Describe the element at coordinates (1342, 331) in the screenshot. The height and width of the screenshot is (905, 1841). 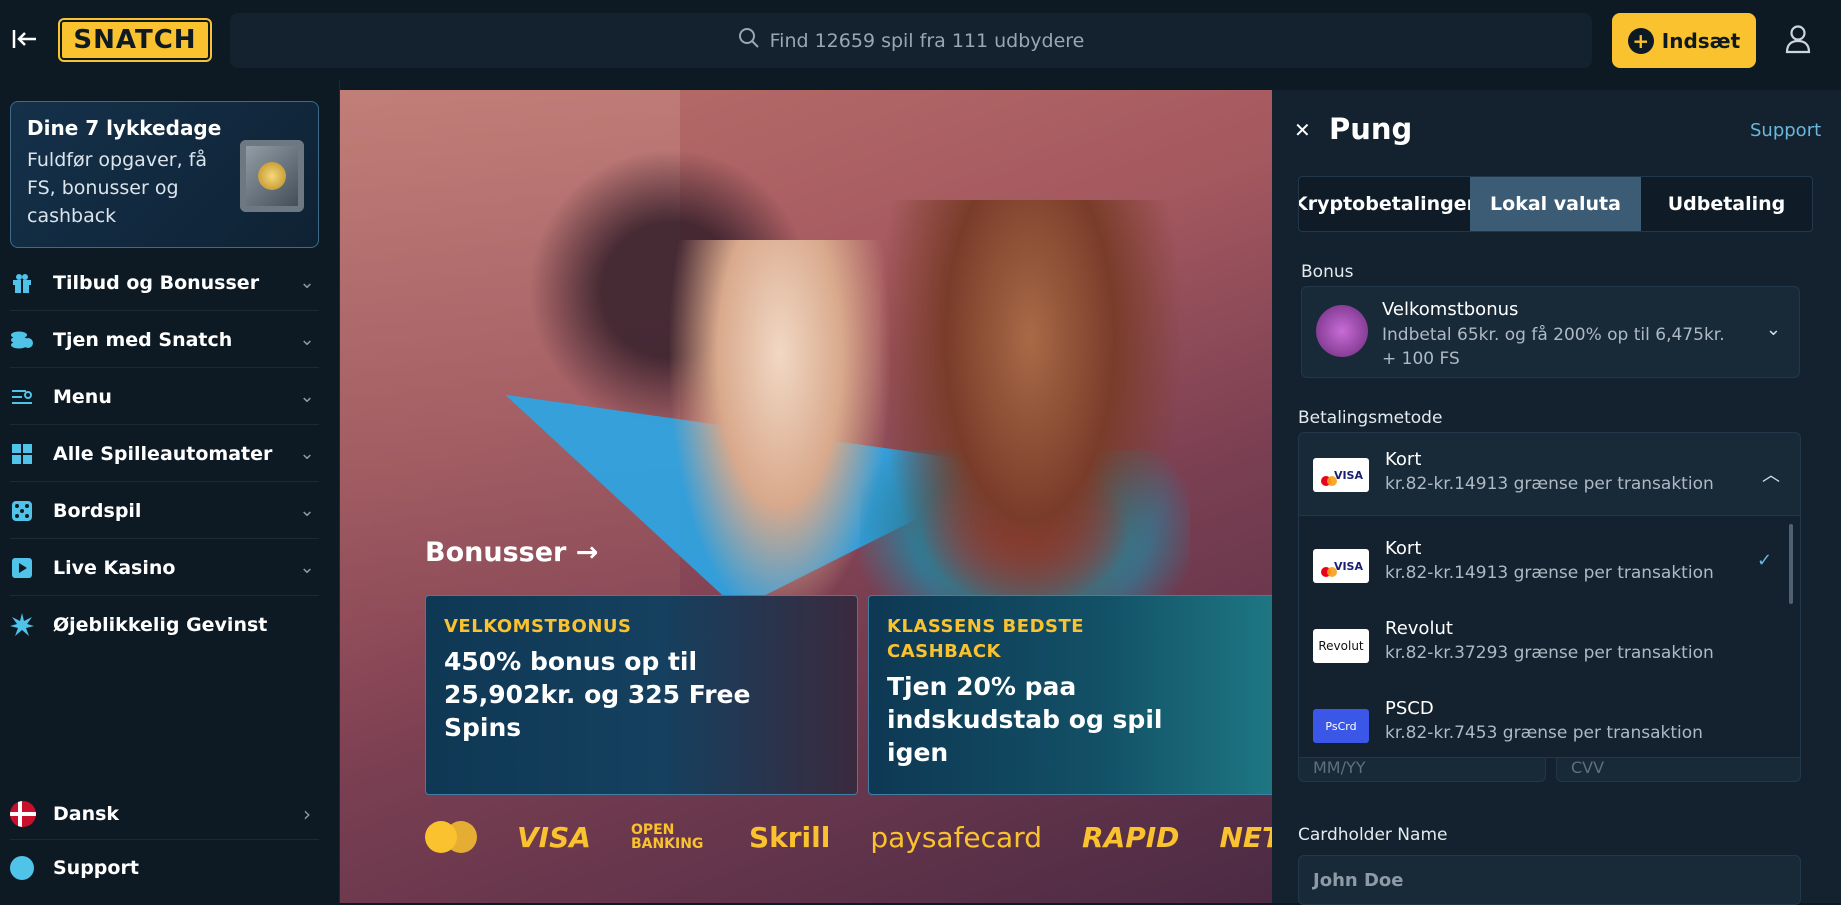
I see `gift-box-icon` at that location.